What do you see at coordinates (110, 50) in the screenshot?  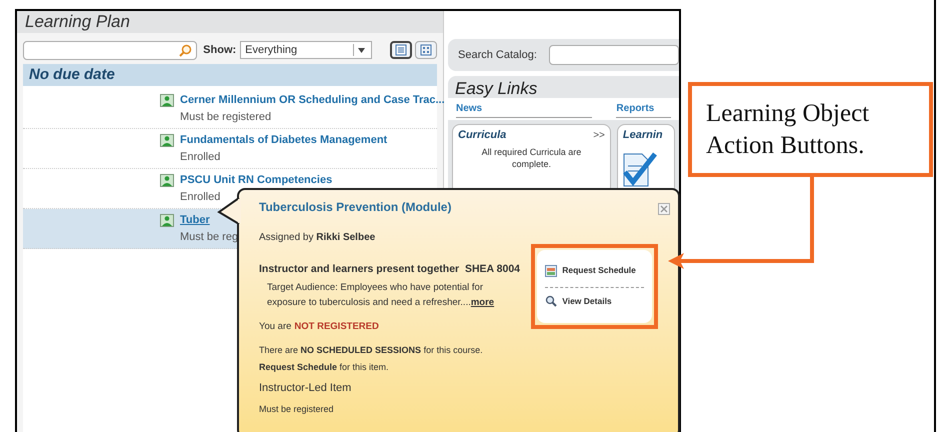 I see `search-field` at bounding box center [110, 50].